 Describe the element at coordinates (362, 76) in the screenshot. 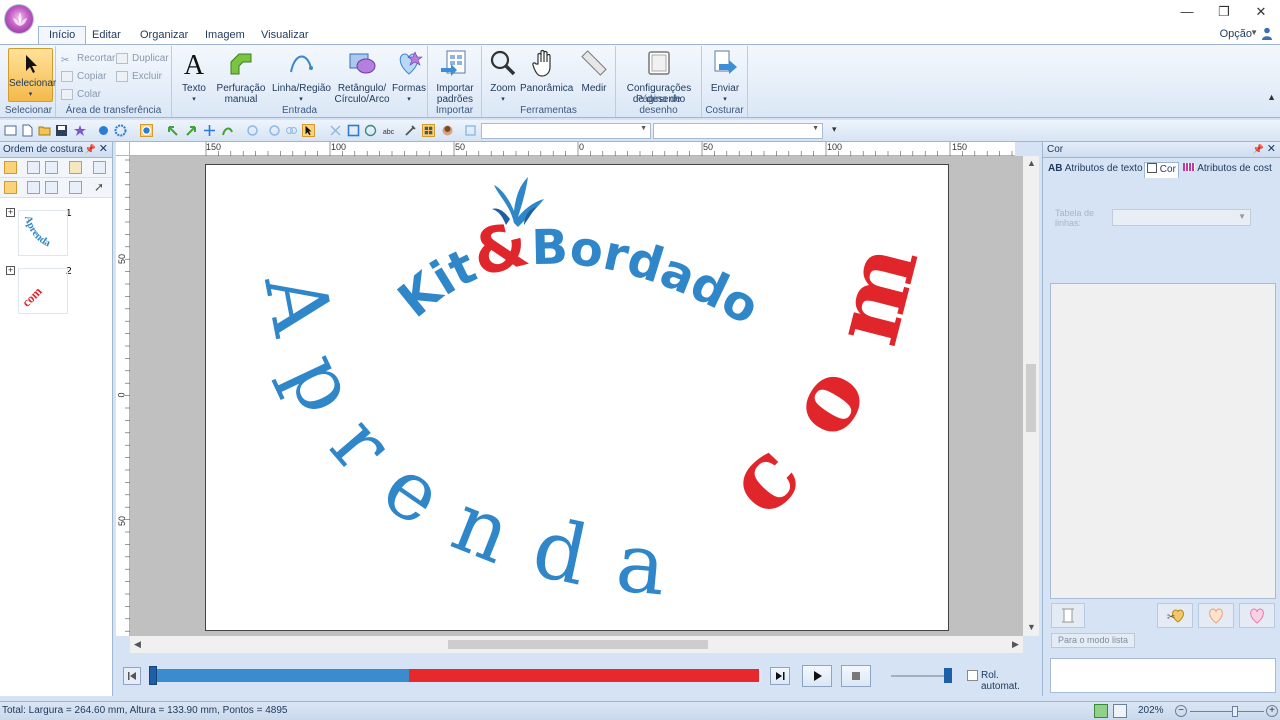

I see `shape-rect-circle-button: Retângulo/ Círculo/Arco` at that location.